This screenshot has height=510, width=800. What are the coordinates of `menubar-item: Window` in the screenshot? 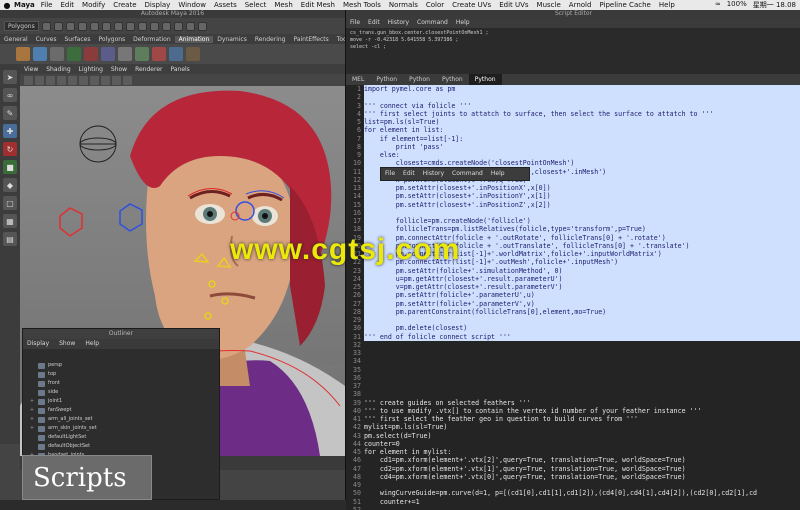 It's located at (192, 5).